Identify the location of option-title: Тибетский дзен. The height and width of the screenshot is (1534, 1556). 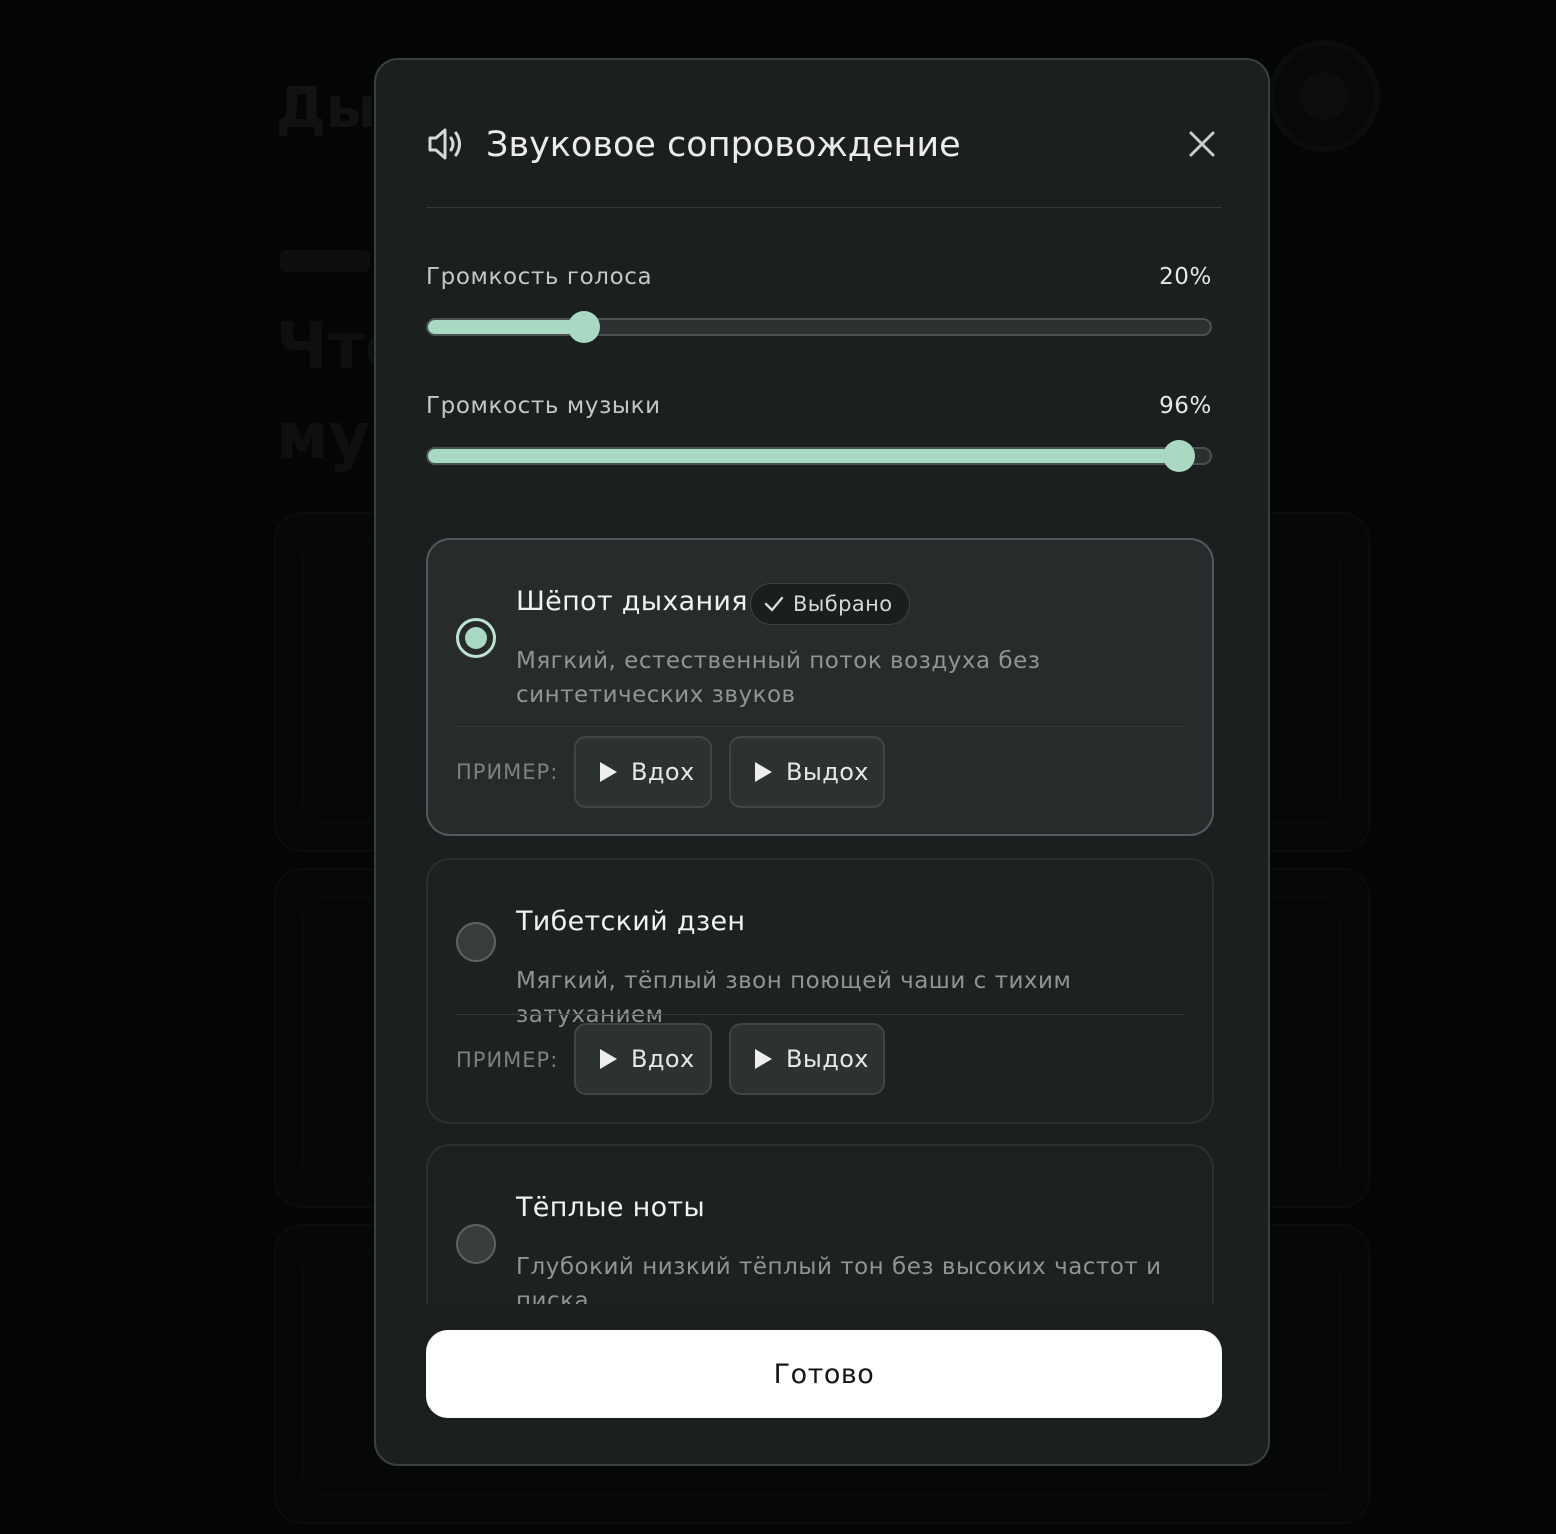
(631, 921).